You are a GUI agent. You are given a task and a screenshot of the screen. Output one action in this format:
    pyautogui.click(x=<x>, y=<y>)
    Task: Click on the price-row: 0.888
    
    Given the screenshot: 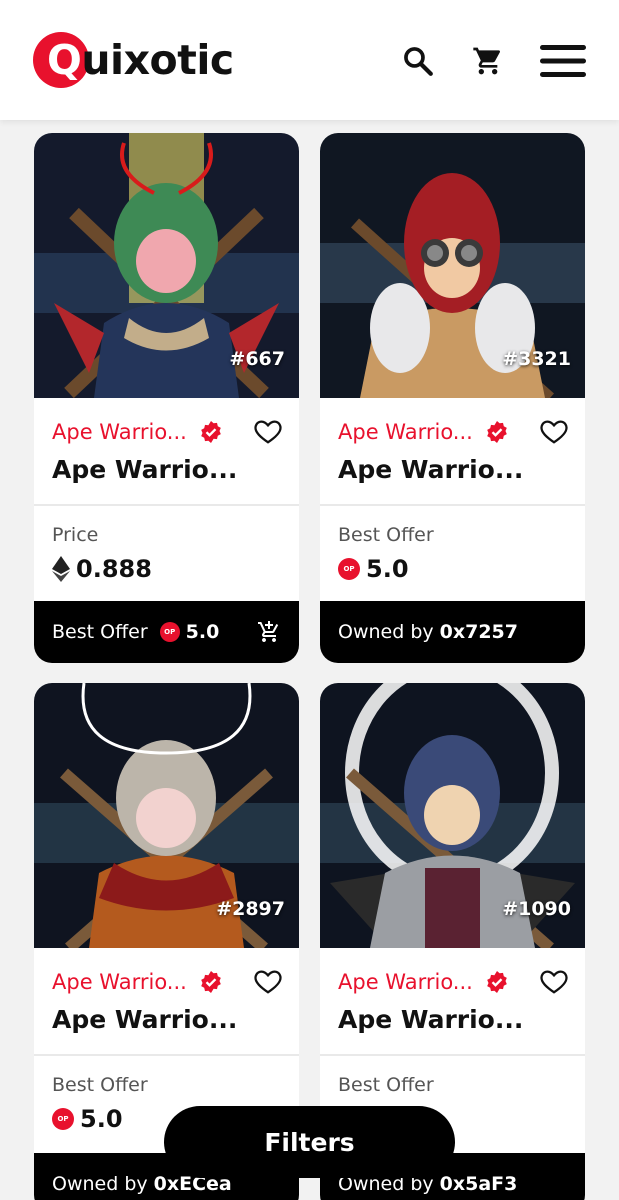 What is the action you would take?
    pyautogui.click(x=102, y=569)
    